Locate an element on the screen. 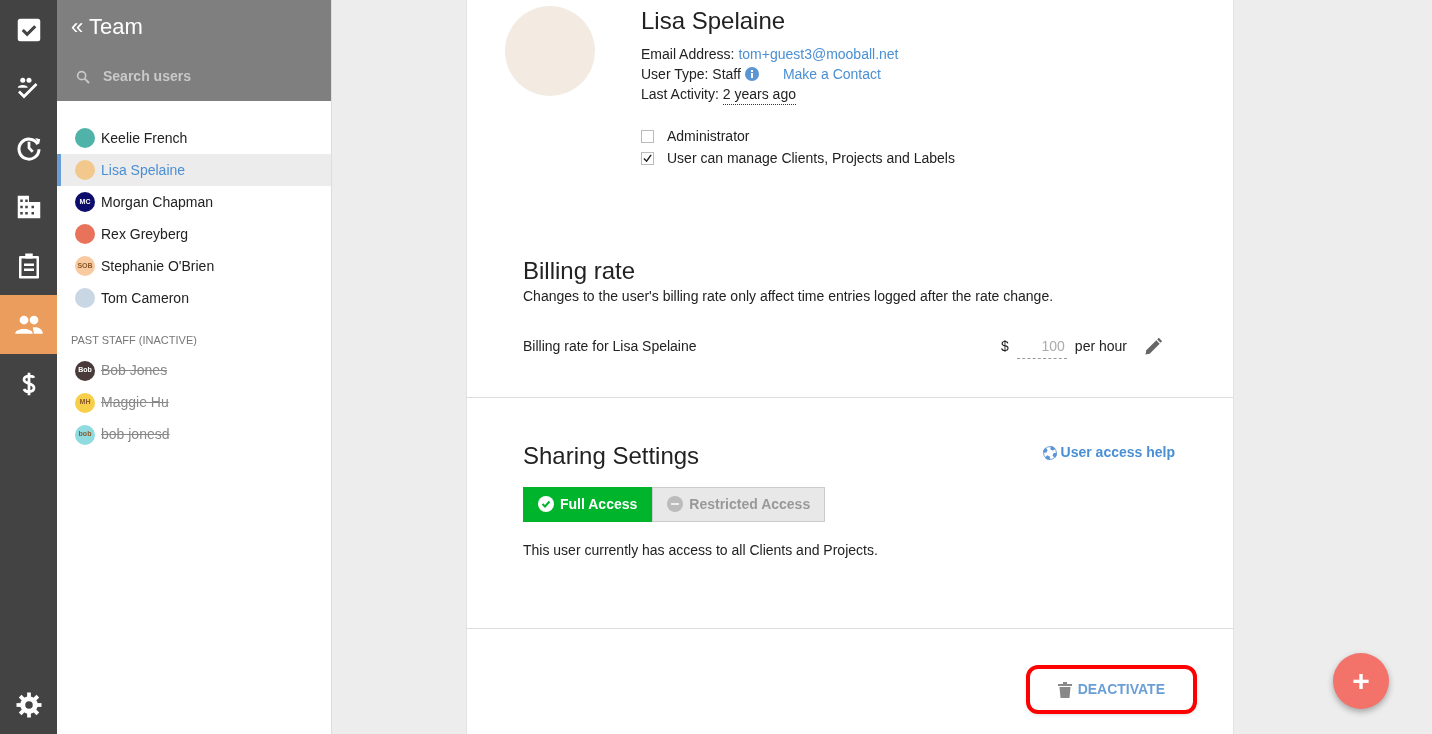  section-heading: PAST STAFF (INACTIVE) is located at coordinates (134, 340).